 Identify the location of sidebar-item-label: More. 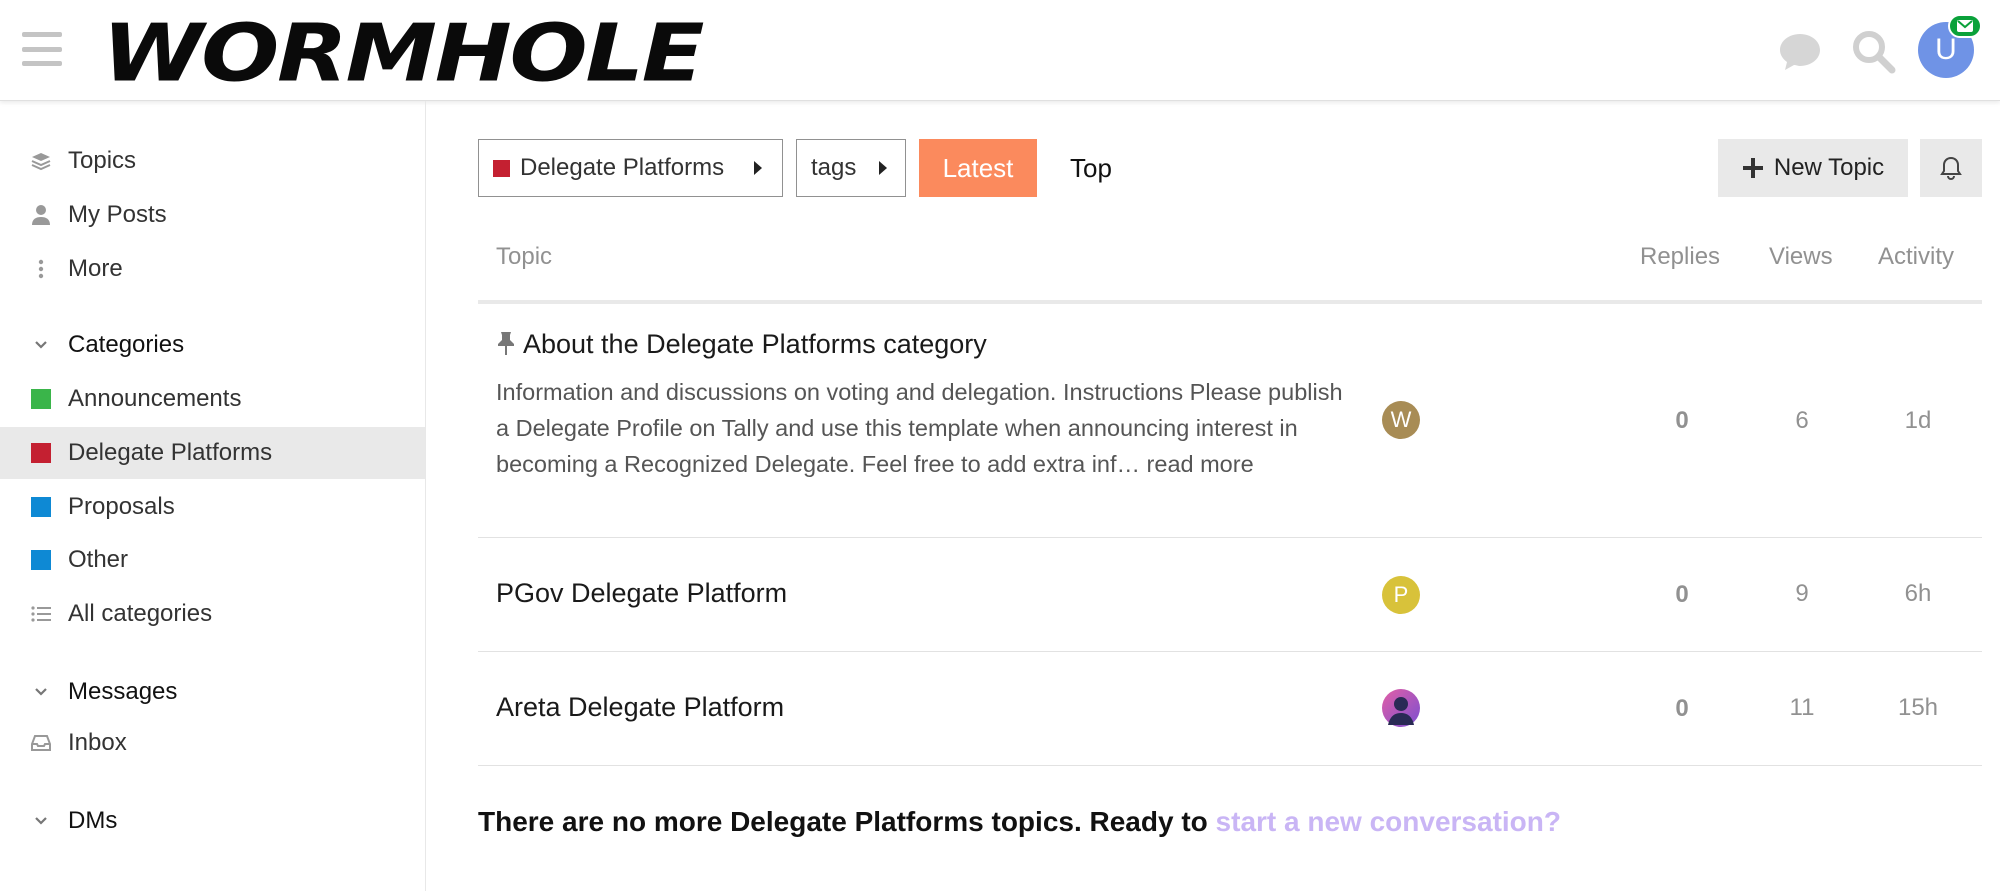
(95, 268).